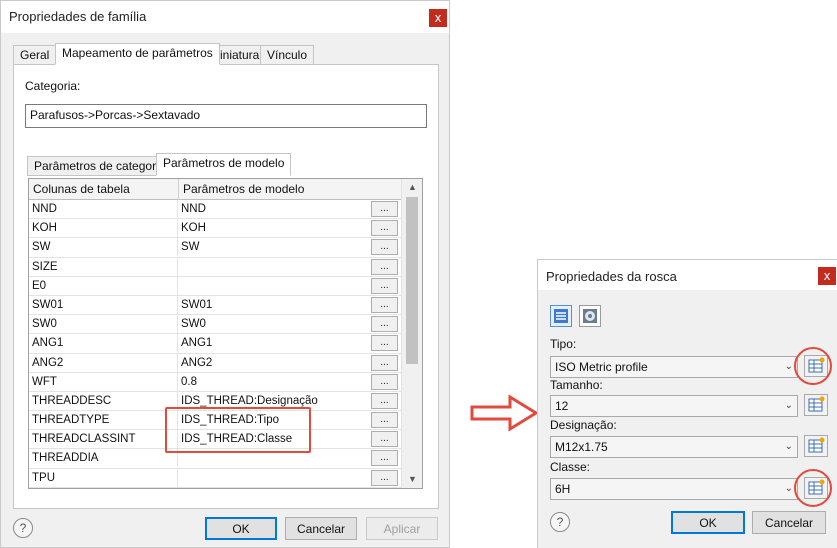  What do you see at coordinates (241, 528) in the screenshot?
I see `ok-button: OK` at bounding box center [241, 528].